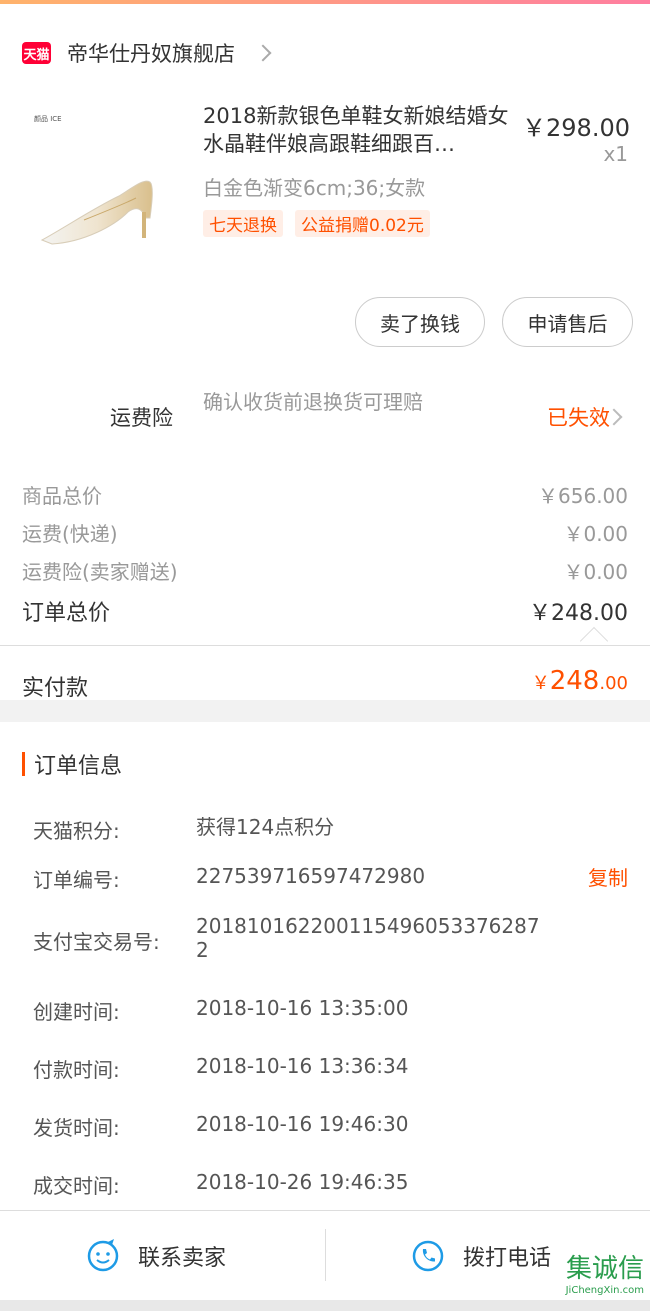  I want to click on tmall-logo-icon: 天猫, so click(36, 53).